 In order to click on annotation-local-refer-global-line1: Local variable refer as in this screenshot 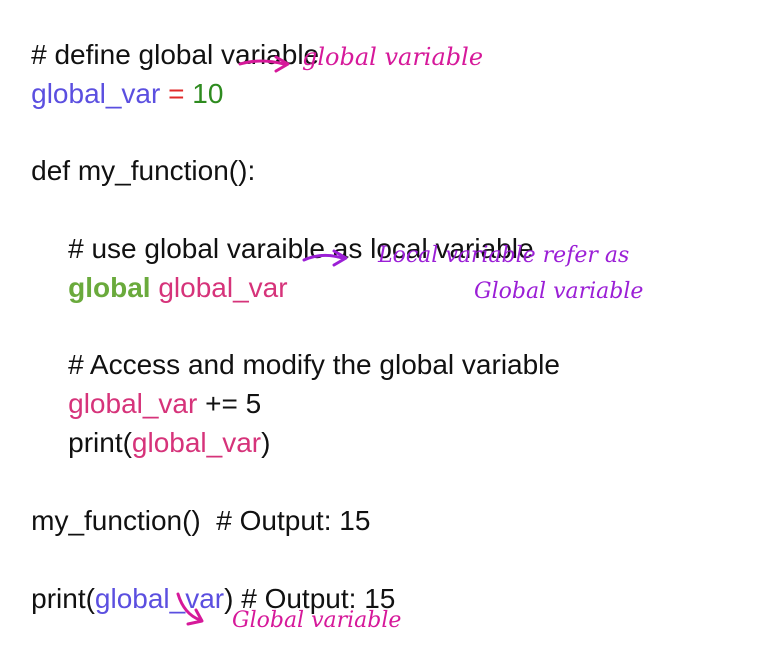, I will do `click(504, 255)`.